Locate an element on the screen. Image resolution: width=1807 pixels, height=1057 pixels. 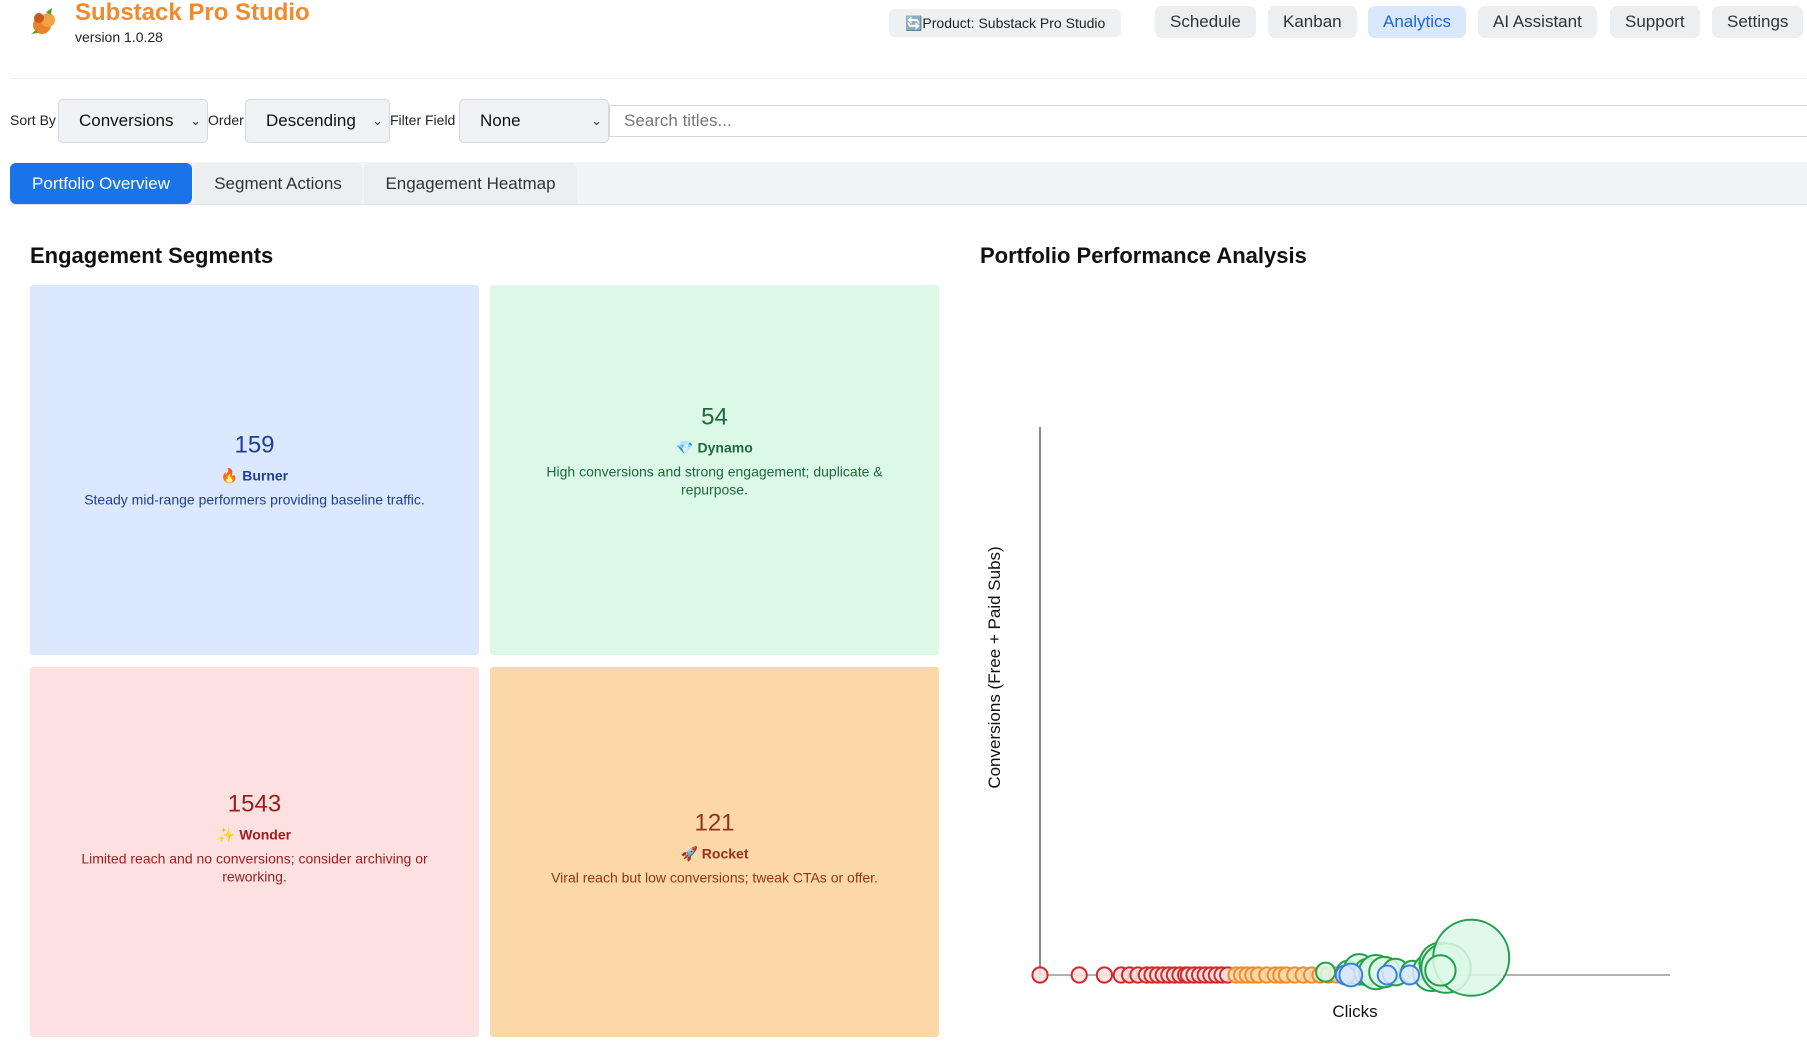
order-select: Descending ⌄ is located at coordinates (317, 121).